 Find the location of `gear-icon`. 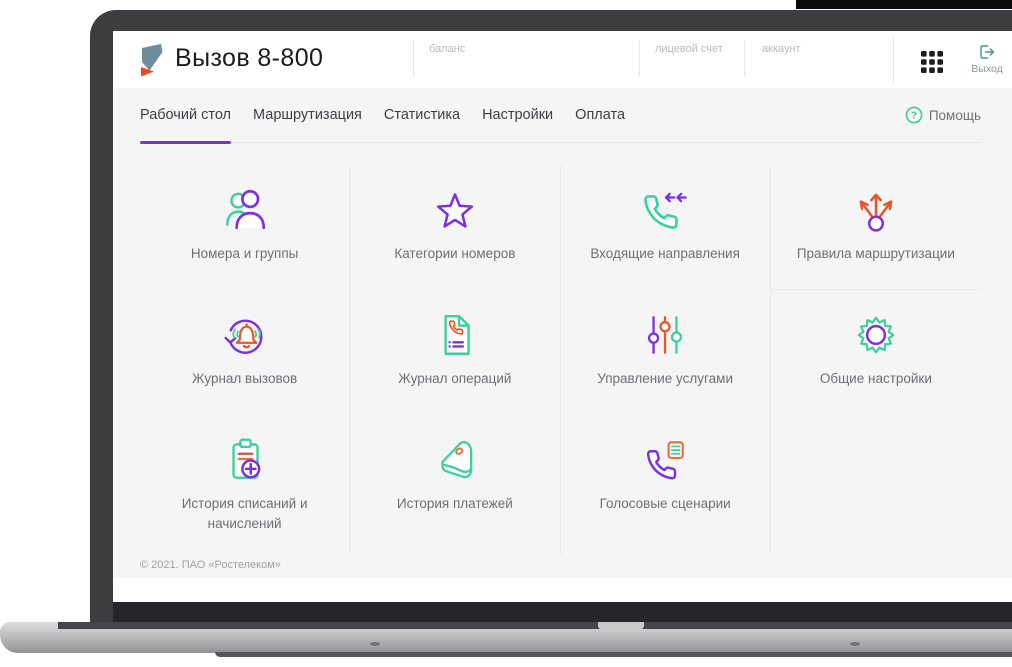

gear-icon is located at coordinates (876, 335).